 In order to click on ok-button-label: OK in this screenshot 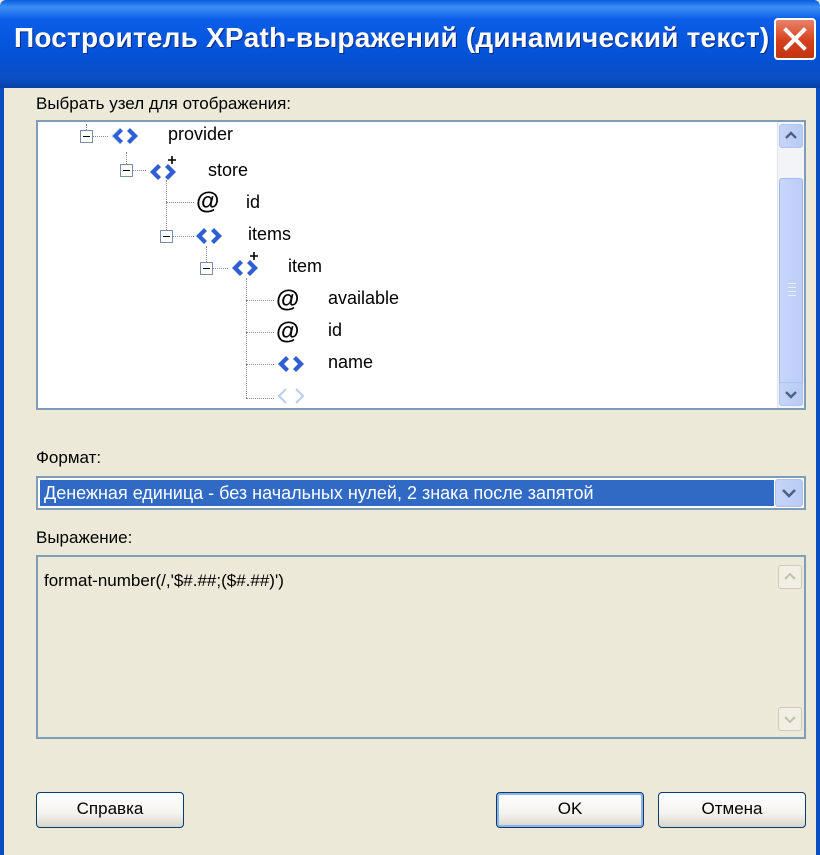, I will do `click(570, 808)`.